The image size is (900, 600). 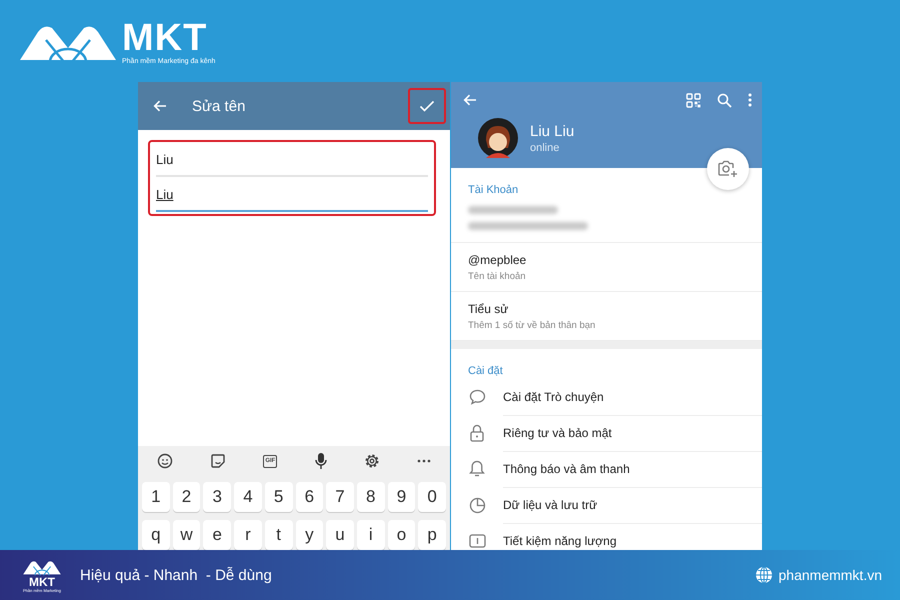 I want to click on confirm-button, so click(x=427, y=106).